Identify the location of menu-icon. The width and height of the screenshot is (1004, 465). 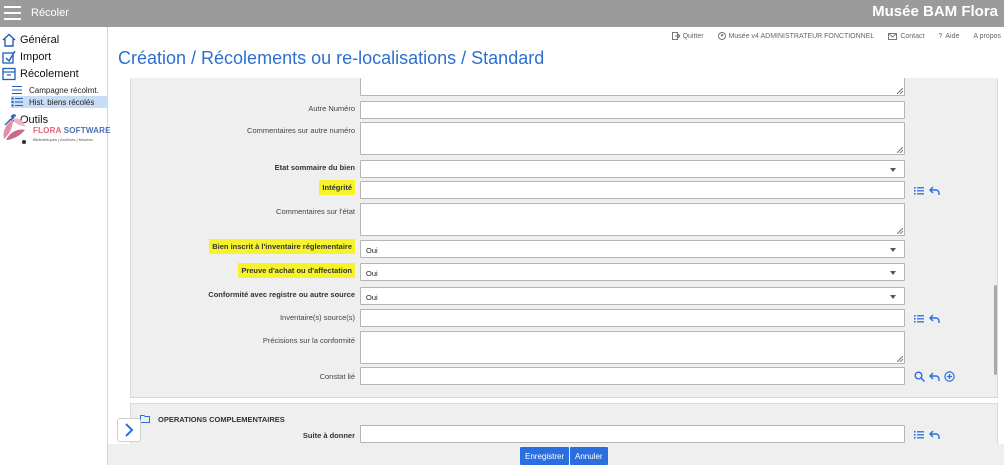
(12, 13).